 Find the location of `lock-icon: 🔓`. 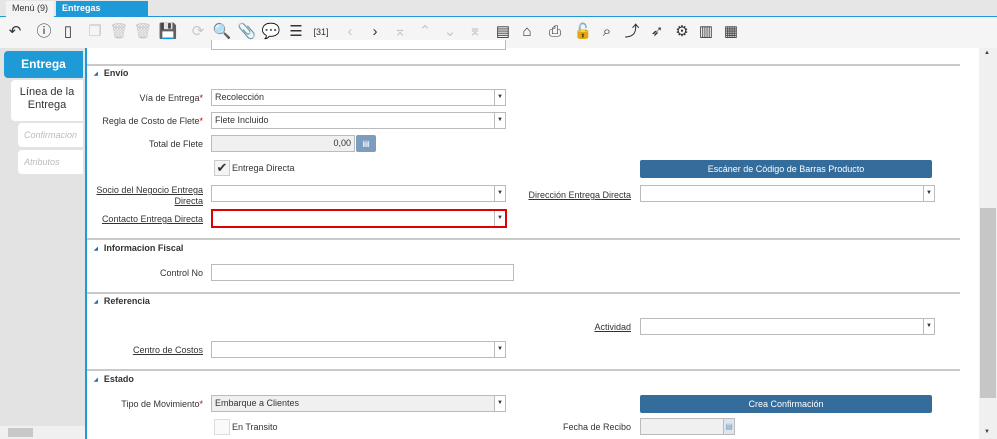

lock-icon: 🔓 is located at coordinates (583, 32).